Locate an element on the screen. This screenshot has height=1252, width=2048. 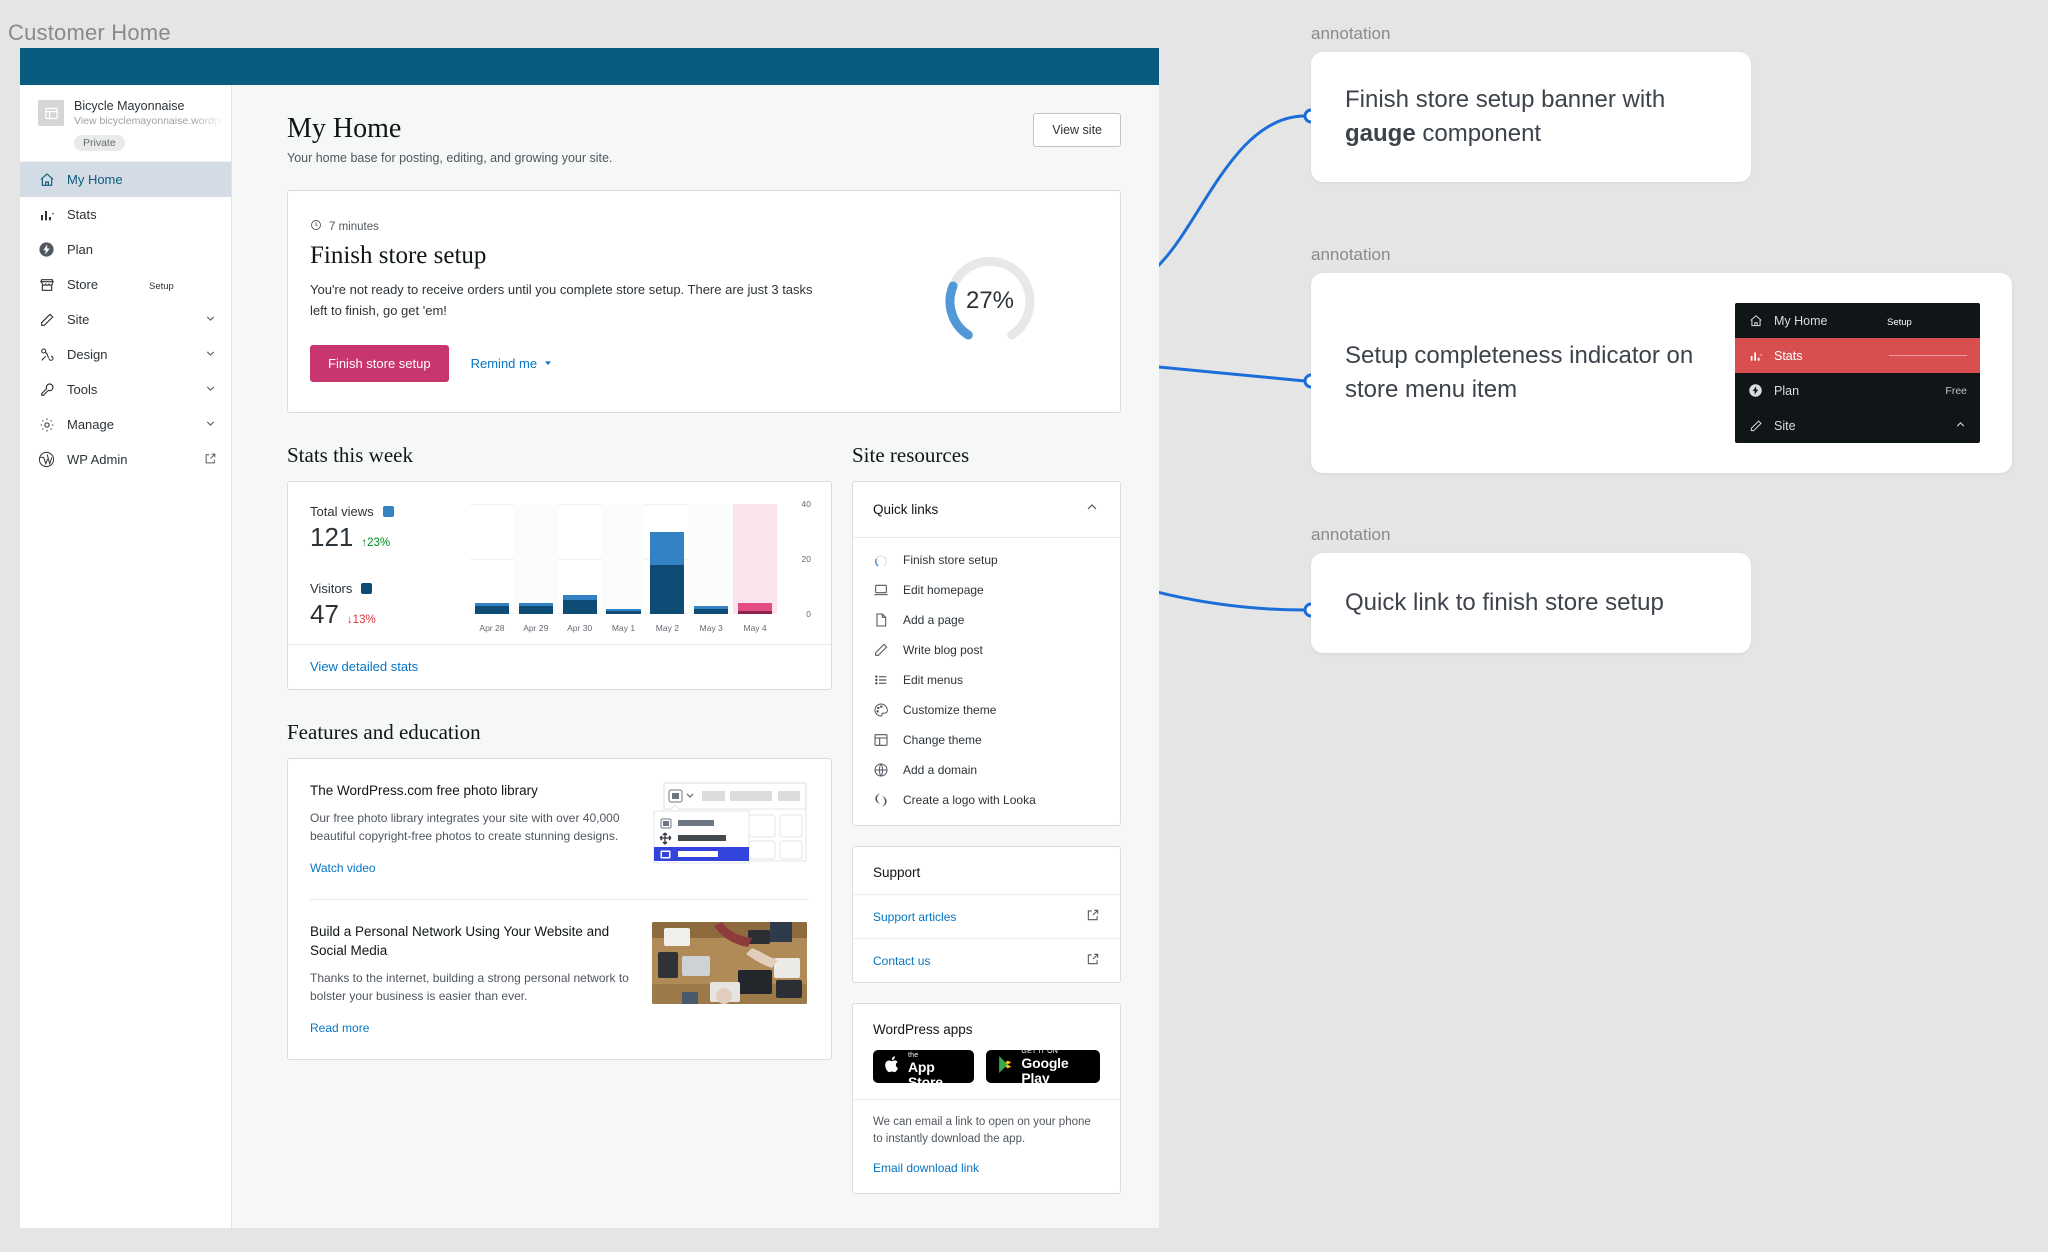
remind-me-label: Remind me is located at coordinates (504, 363).